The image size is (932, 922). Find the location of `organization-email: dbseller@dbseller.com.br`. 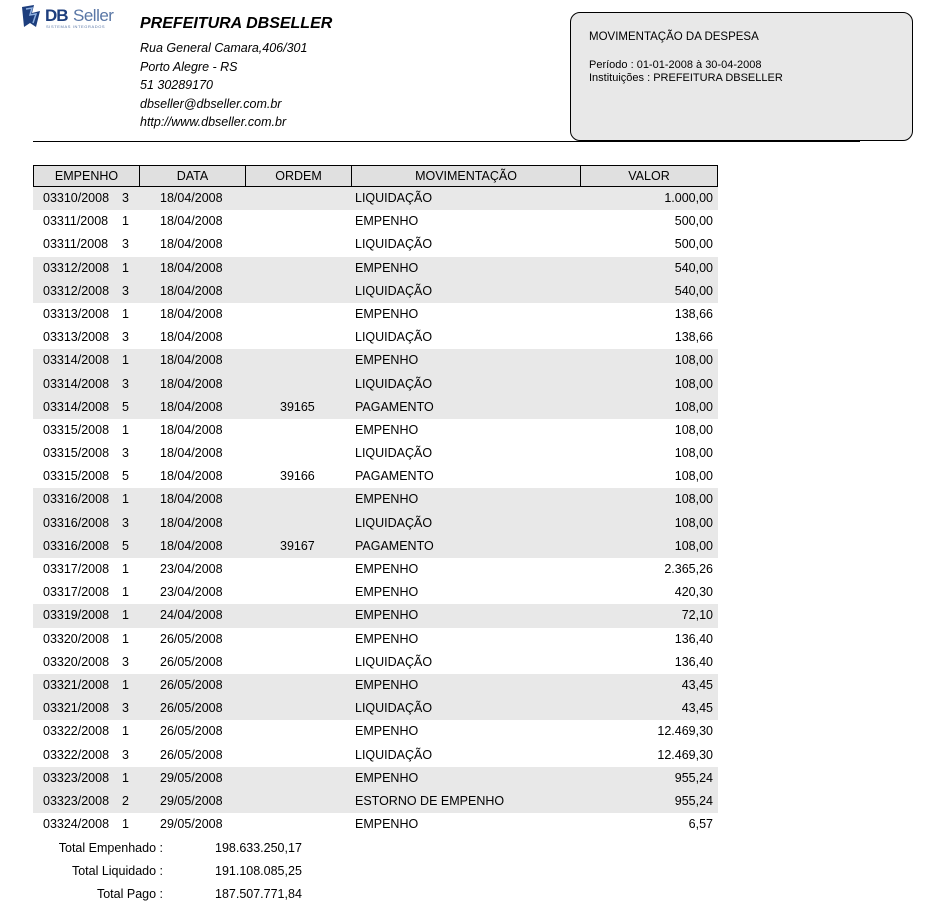

organization-email: dbseller@dbseller.com.br is located at coordinates (211, 103).